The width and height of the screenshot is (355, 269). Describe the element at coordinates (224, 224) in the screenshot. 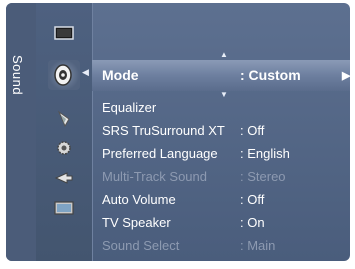

I see `menu-item-tv-speaker: TV Speaker : On` at that location.